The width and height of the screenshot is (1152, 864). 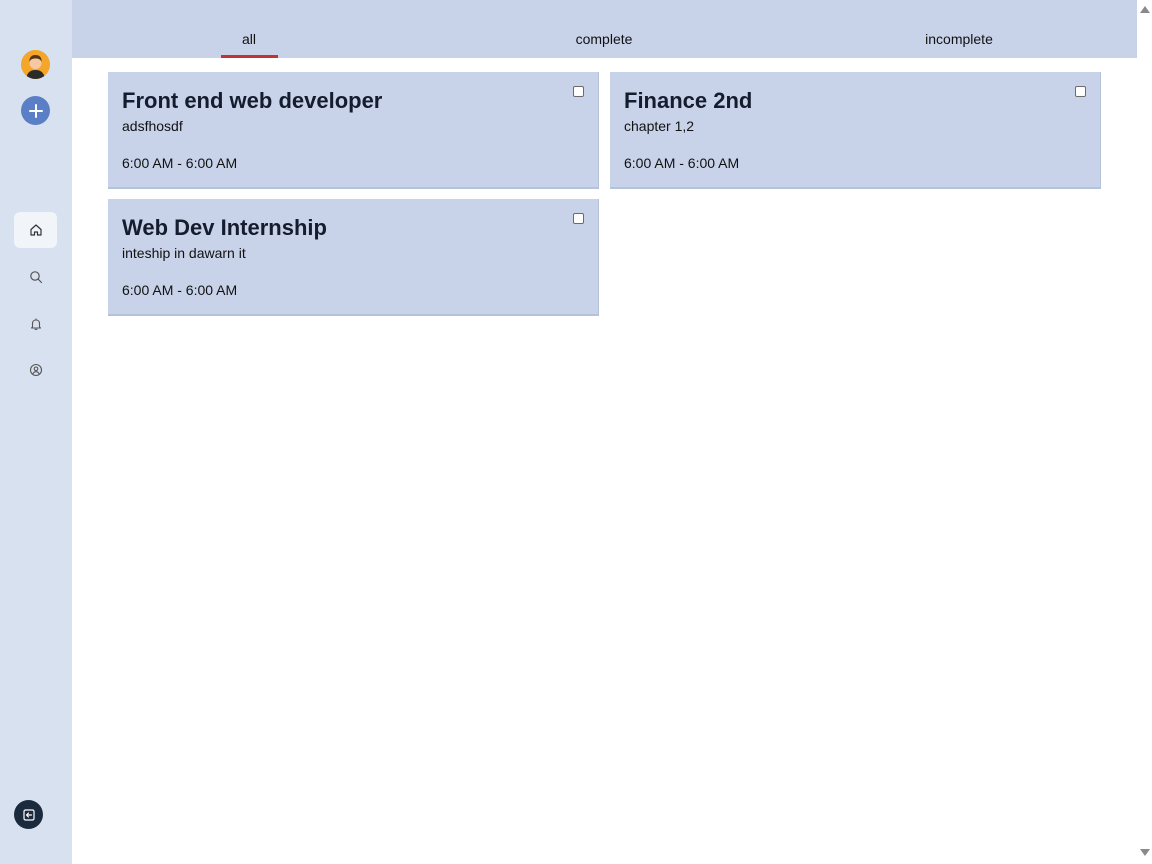 I want to click on filter-tab-bar: all complete incomplete, so click(x=604, y=29).